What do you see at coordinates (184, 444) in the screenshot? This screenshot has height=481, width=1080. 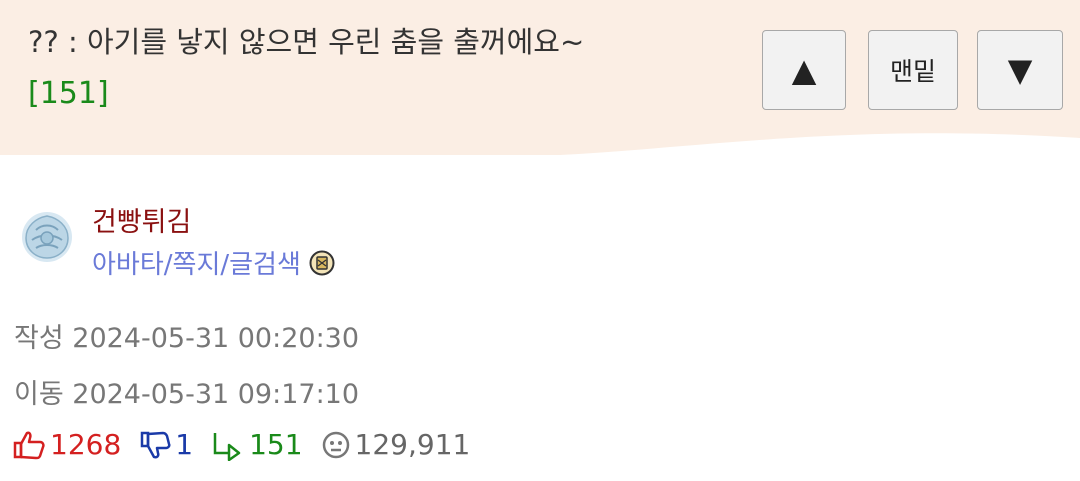 I see `dislike-count: 1` at bounding box center [184, 444].